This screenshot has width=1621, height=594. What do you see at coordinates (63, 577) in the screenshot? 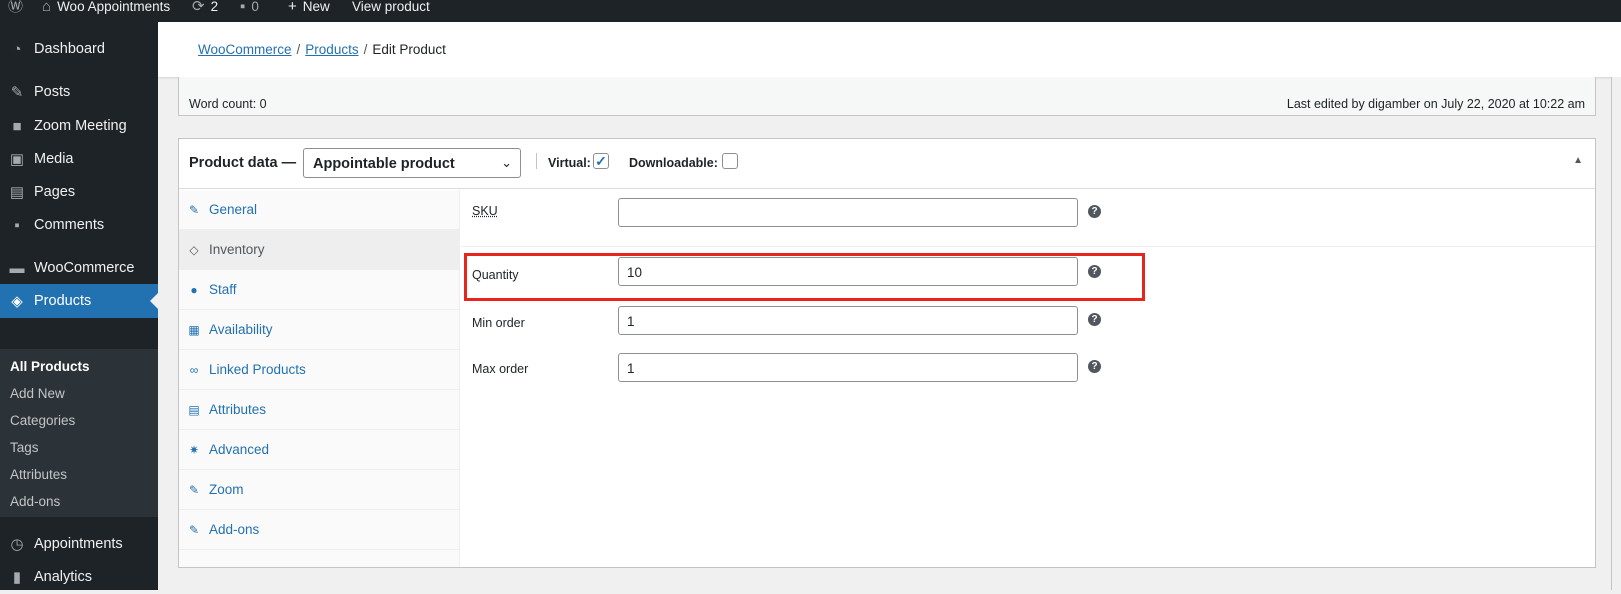
I see `menu-label: Analytics` at bounding box center [63, 577].